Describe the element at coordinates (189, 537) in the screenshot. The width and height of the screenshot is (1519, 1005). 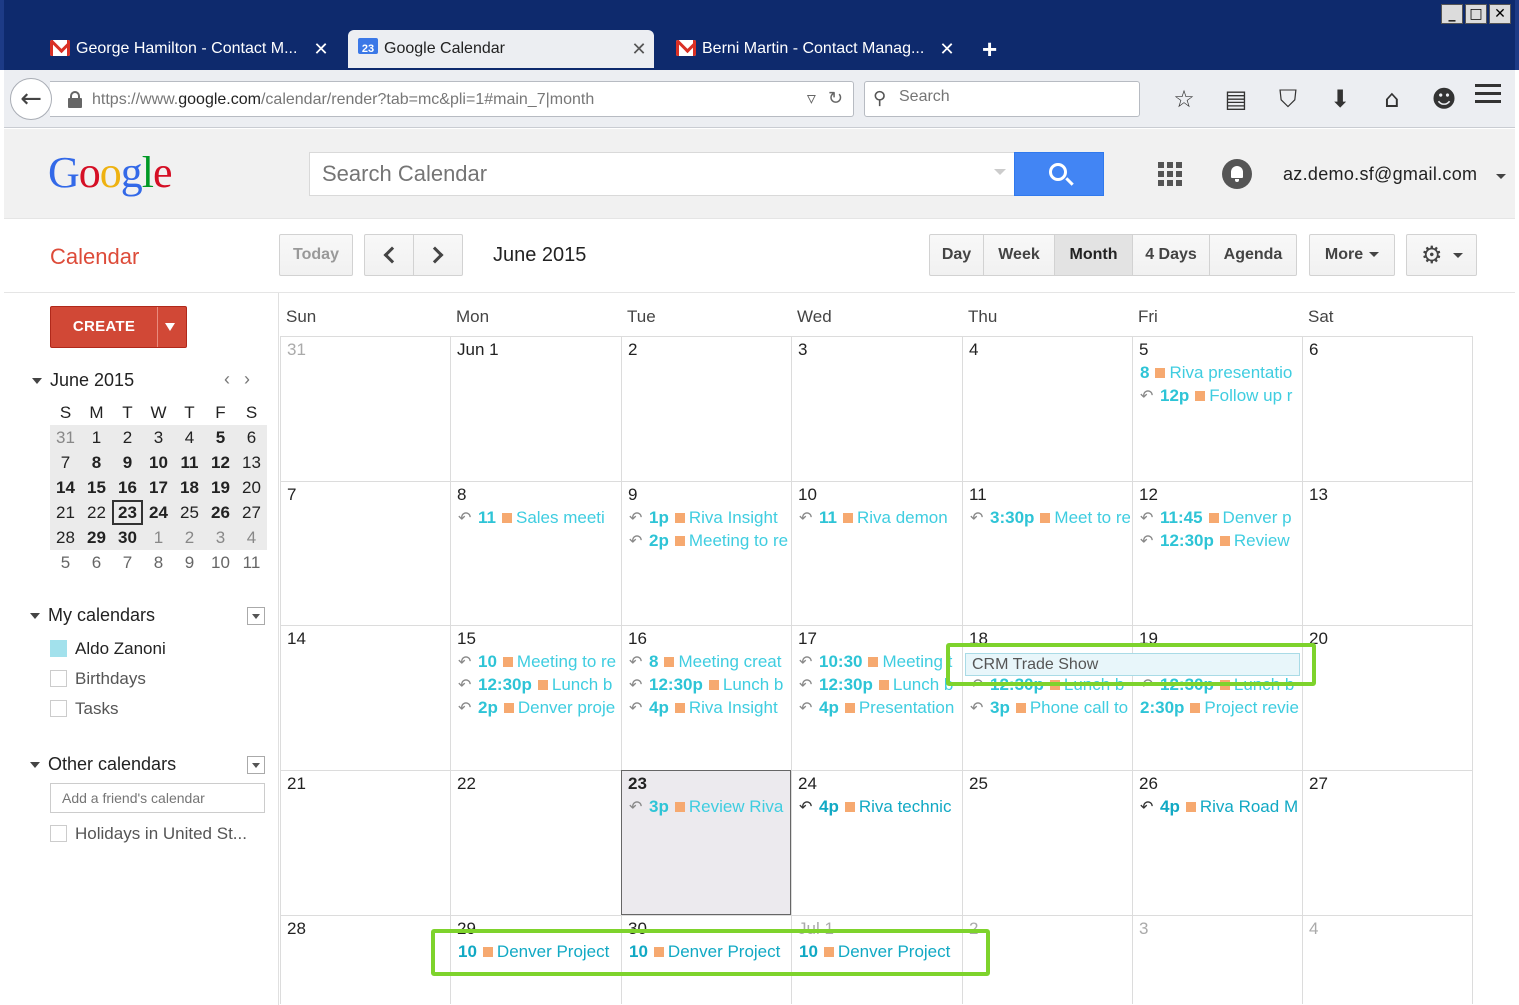
I see `mini-calendar-day: 2` at that location.